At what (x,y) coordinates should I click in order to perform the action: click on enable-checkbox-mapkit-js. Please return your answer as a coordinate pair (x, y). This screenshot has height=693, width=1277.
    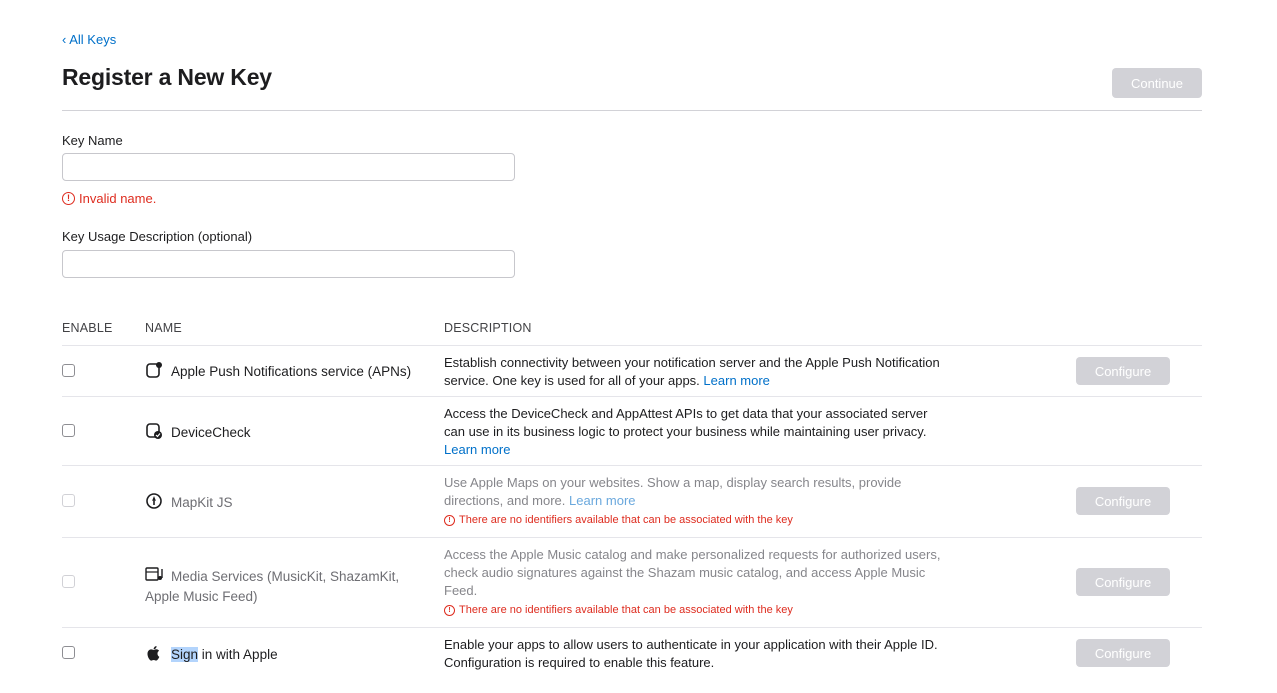
    Looking at the image, I should click on (68, 500).